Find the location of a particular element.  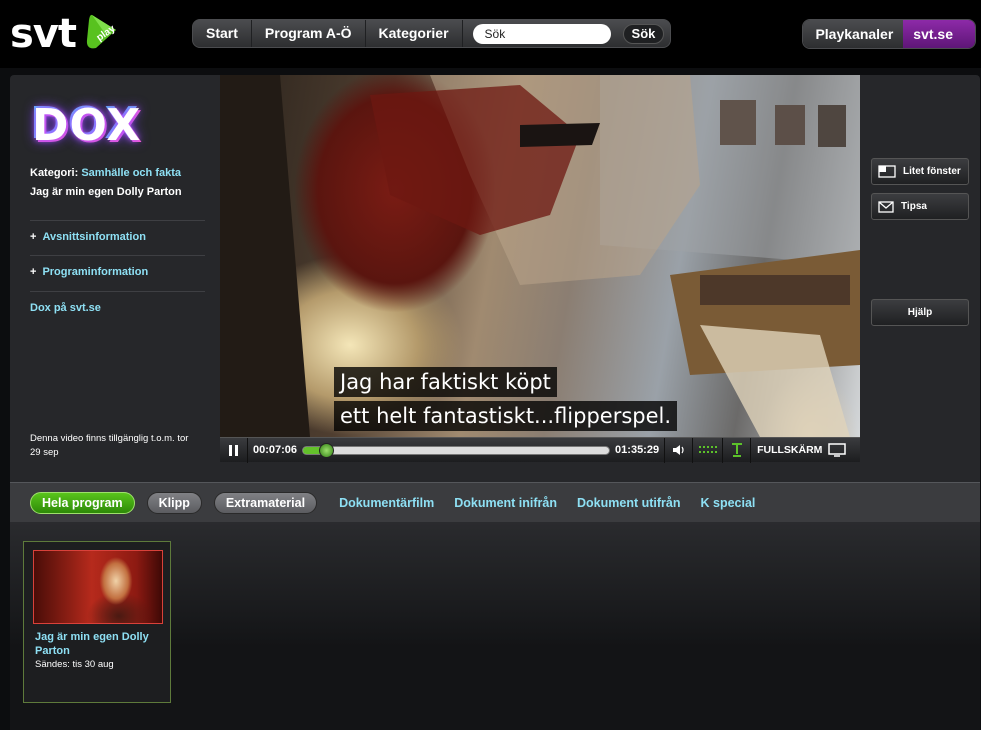

logo-text: svt is located at coordinates (43, 34).